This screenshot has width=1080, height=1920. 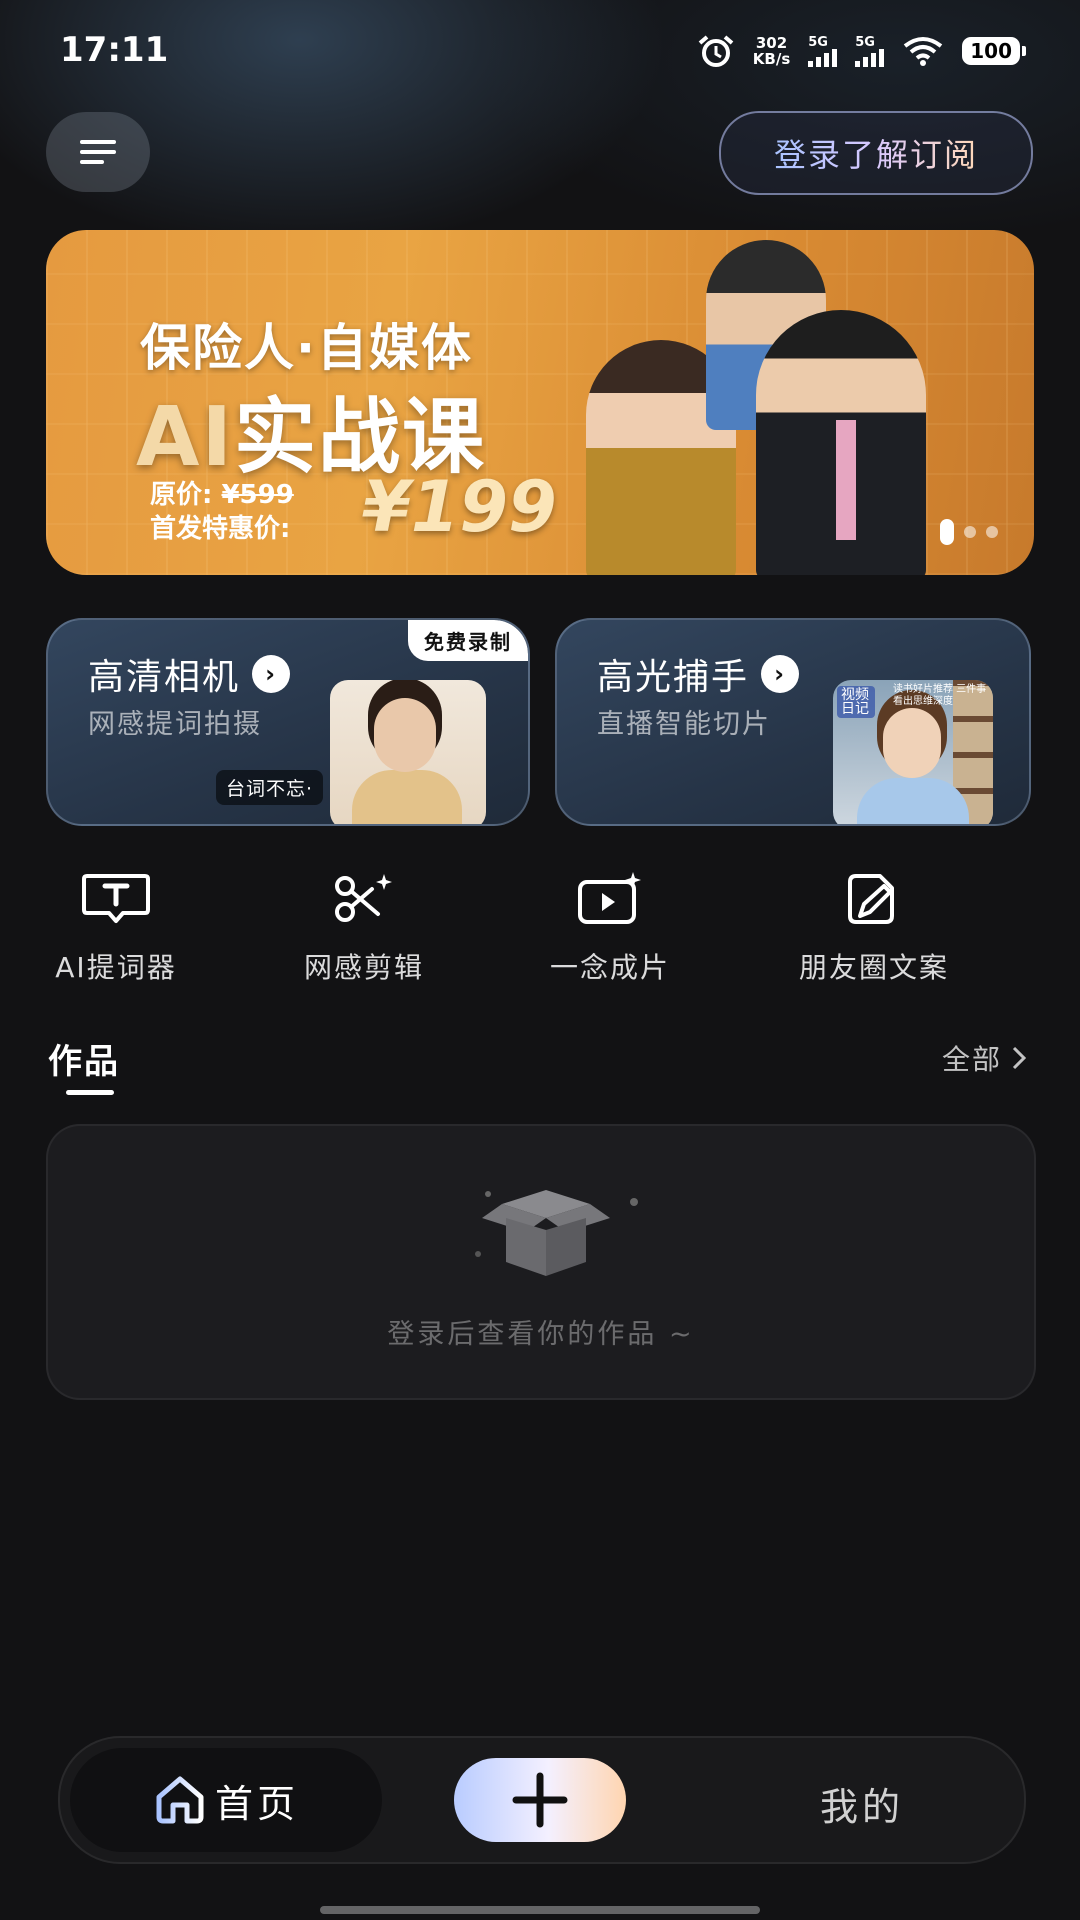 I want to click on highlight-catcher-title: 高光捕手 ›, so click(x=698, y=674).